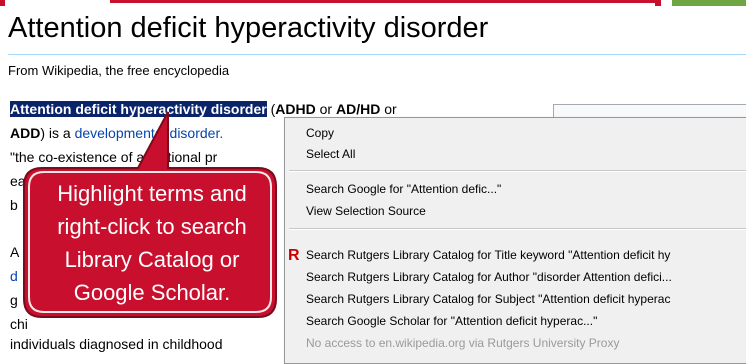 This screenshot has height=364, width=746. What do you see at coordinates (152, 226) in the screenshot?
I see `callout-line-2: right-click to search` at bounding box center [152, 226].